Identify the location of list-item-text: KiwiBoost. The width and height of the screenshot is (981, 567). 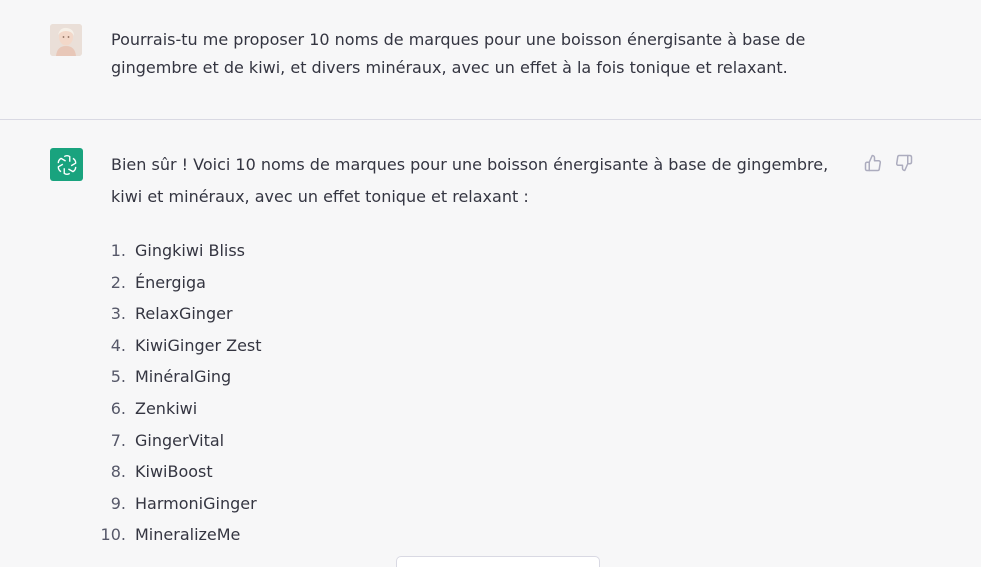
(174, 472).